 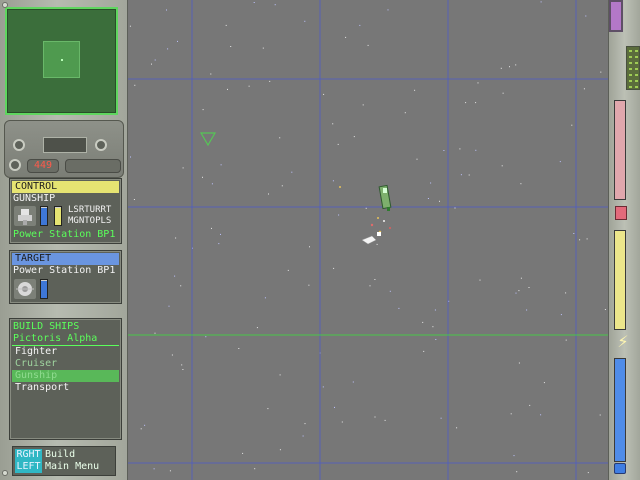 I want to click on gunship-icon, so click(x=369, y=240).